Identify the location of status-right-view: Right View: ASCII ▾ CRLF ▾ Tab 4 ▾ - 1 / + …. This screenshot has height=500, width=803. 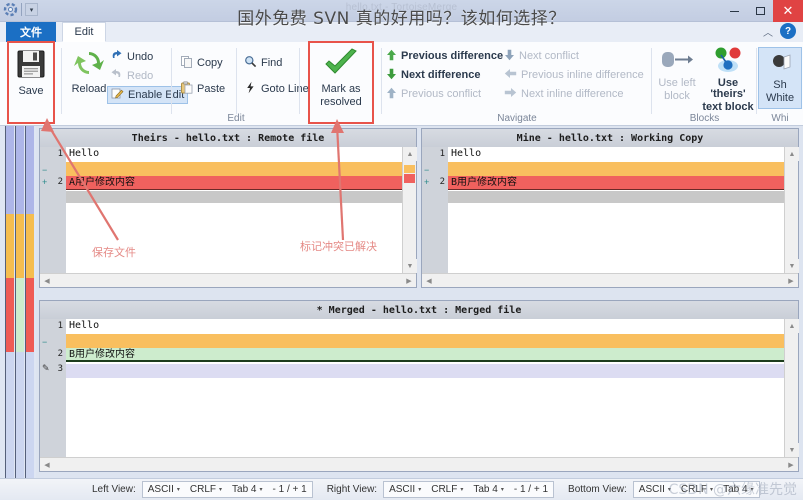
(438, 490).